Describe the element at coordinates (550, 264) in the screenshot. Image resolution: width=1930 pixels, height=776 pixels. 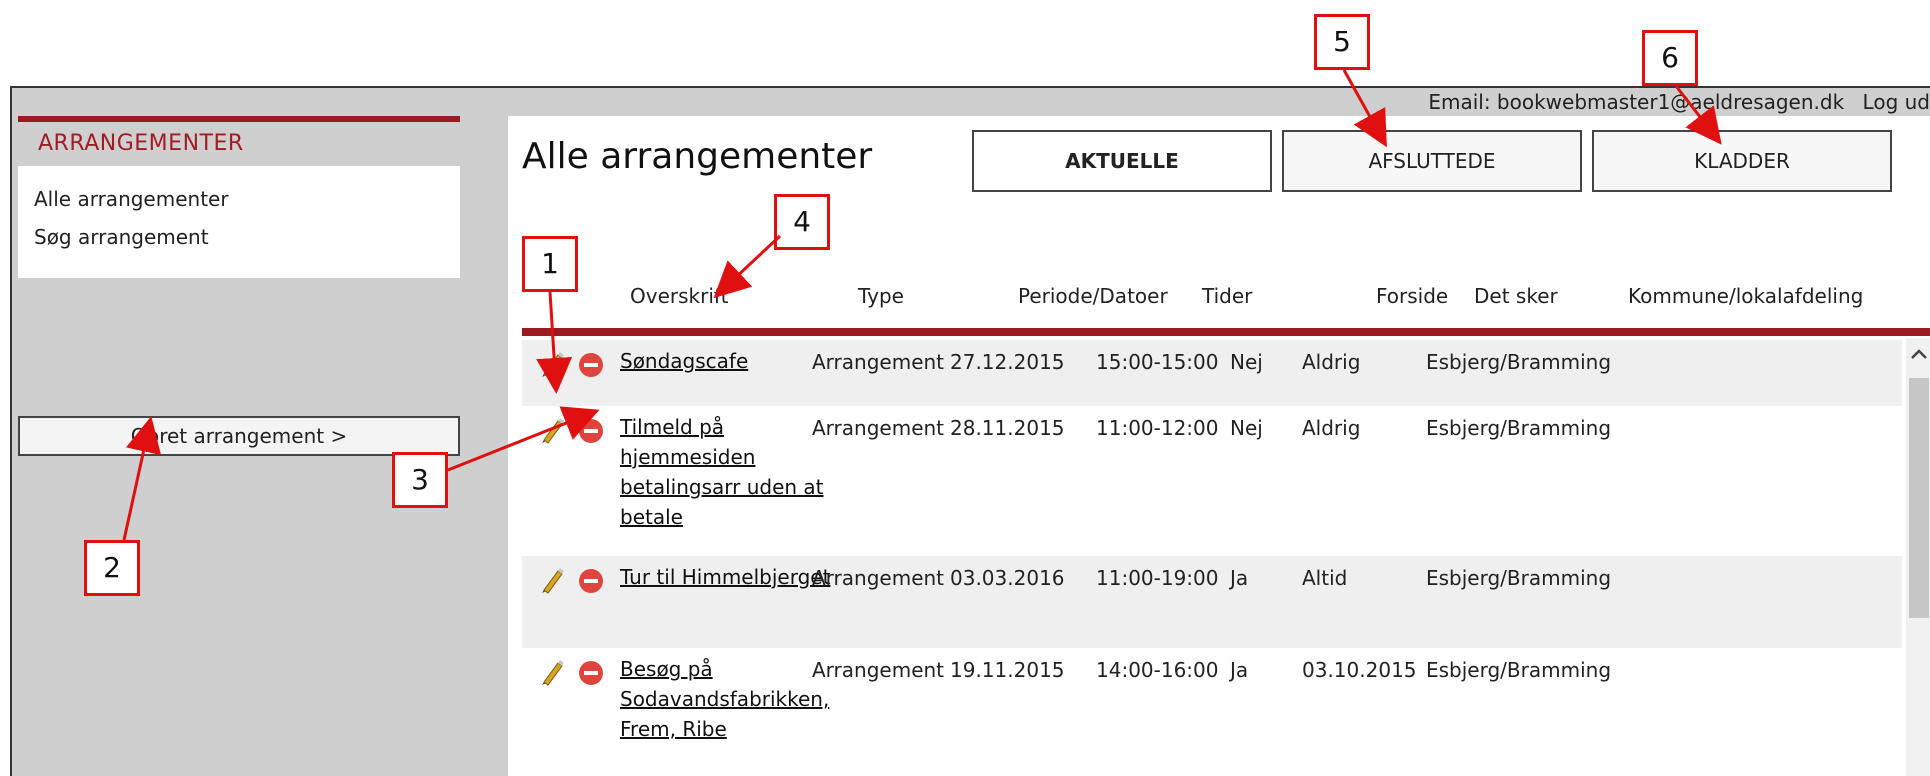
I see `callout-1: 1` at that location.